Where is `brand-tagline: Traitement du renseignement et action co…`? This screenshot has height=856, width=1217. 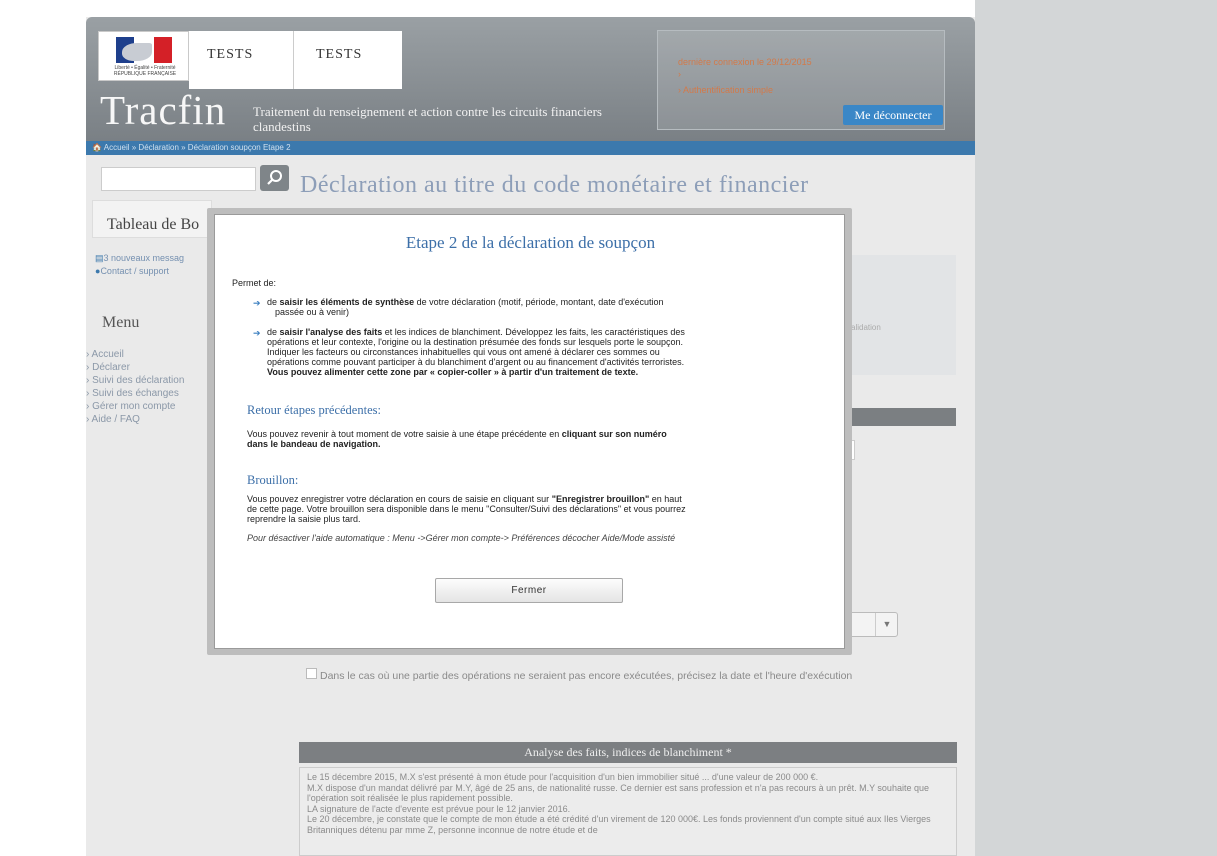 brand-tagline: Traitement du renseignement et action co… is located at coordinates (427, 119).